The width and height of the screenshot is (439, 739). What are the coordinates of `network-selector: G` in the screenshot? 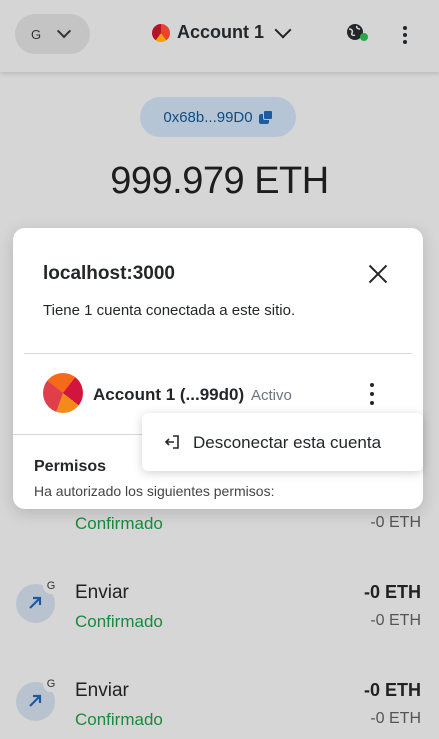 It's located at (52, 34).